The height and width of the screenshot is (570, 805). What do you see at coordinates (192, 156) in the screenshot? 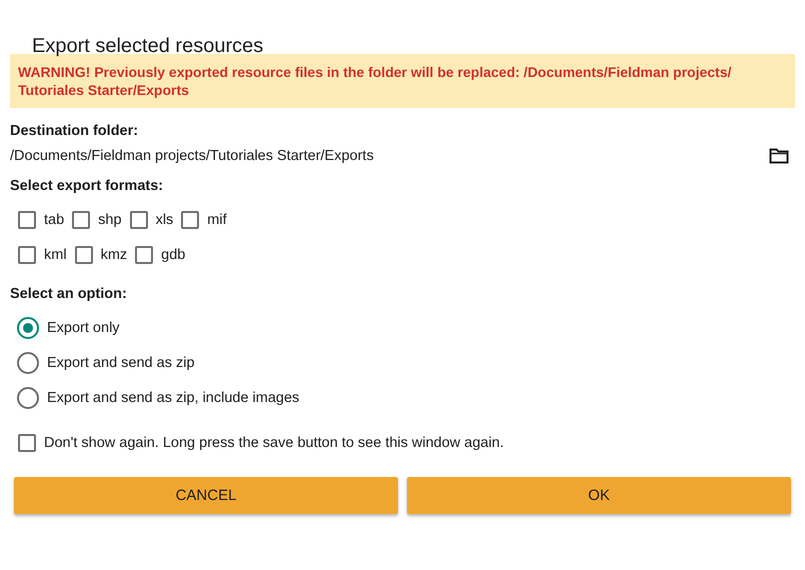
I see `folder-path: /Documents/Fieldman projects/Tutoriales Starter/Exports` at bounding box center [192, 156].